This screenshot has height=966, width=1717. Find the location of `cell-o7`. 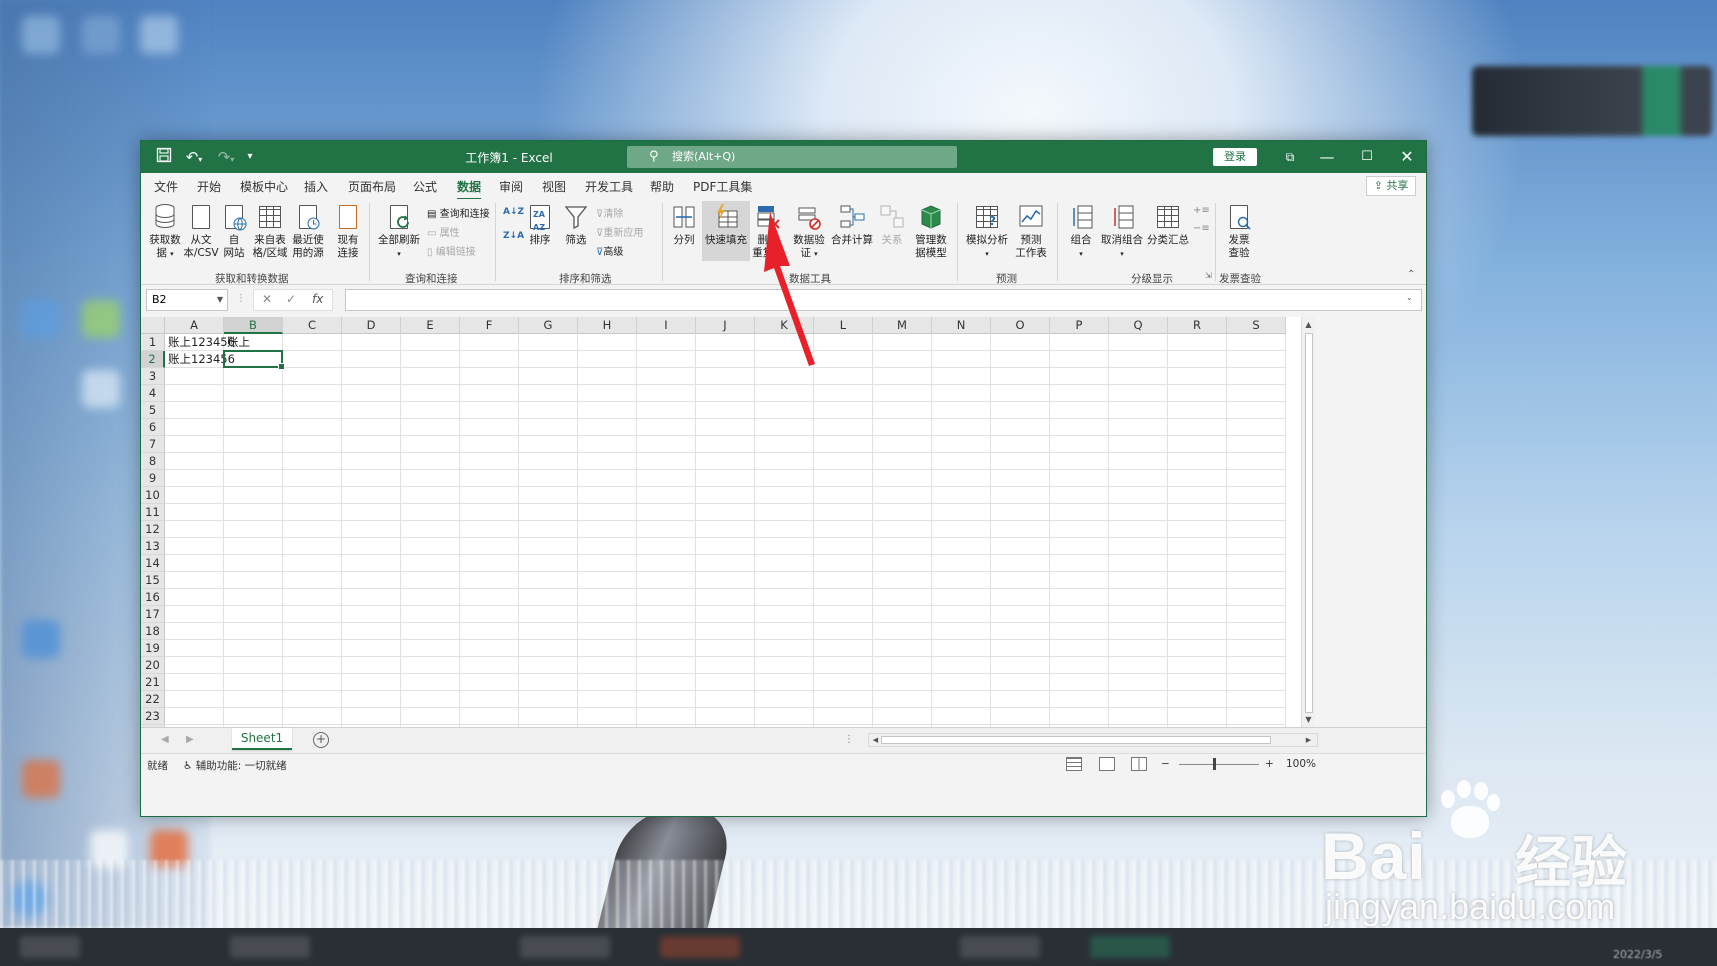

cell-o7 is located at coordinates (1020, 444).